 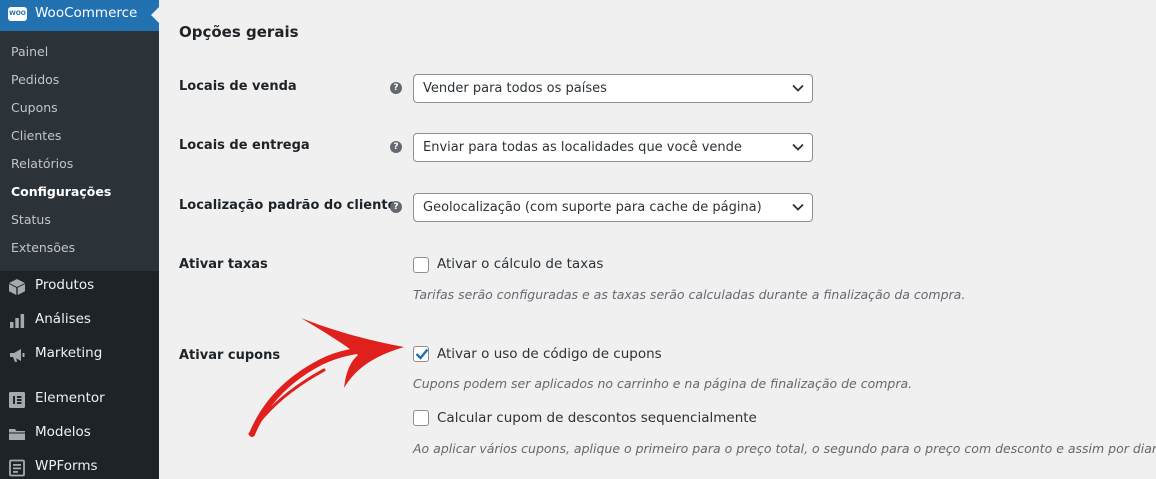 What do you see at coordinates (17, 468) in the screenshot?
I see `forms-icon` at bounding box center [17, 468].